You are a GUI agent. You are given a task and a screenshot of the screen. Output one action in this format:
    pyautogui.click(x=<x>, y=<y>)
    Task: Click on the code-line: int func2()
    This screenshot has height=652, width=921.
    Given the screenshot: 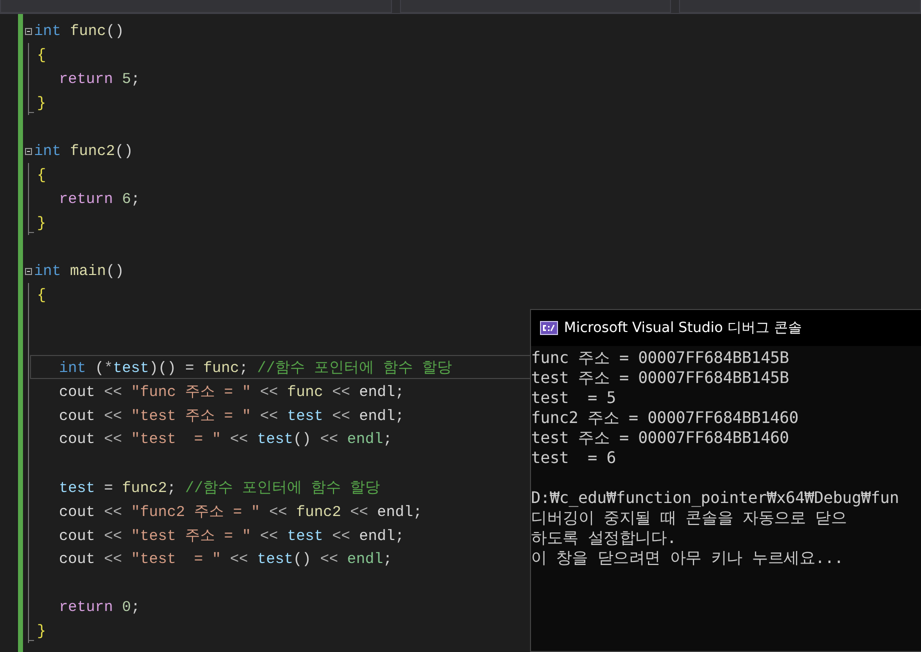 What is the action you would take?
    pyautogui.click(x=84, y=151)
    